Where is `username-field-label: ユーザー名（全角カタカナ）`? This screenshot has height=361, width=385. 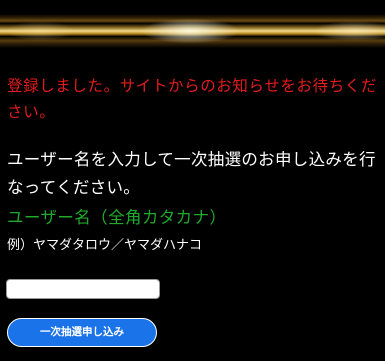 username-field-label: ユーザー名（全角カタカナ） is located at coordinates (117, 217).